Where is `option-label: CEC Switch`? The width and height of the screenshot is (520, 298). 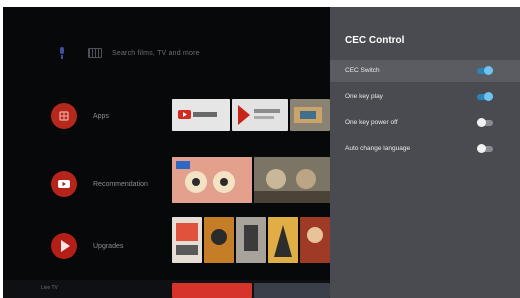
option-label: CEC Switch is located at coordinates (362, 70).